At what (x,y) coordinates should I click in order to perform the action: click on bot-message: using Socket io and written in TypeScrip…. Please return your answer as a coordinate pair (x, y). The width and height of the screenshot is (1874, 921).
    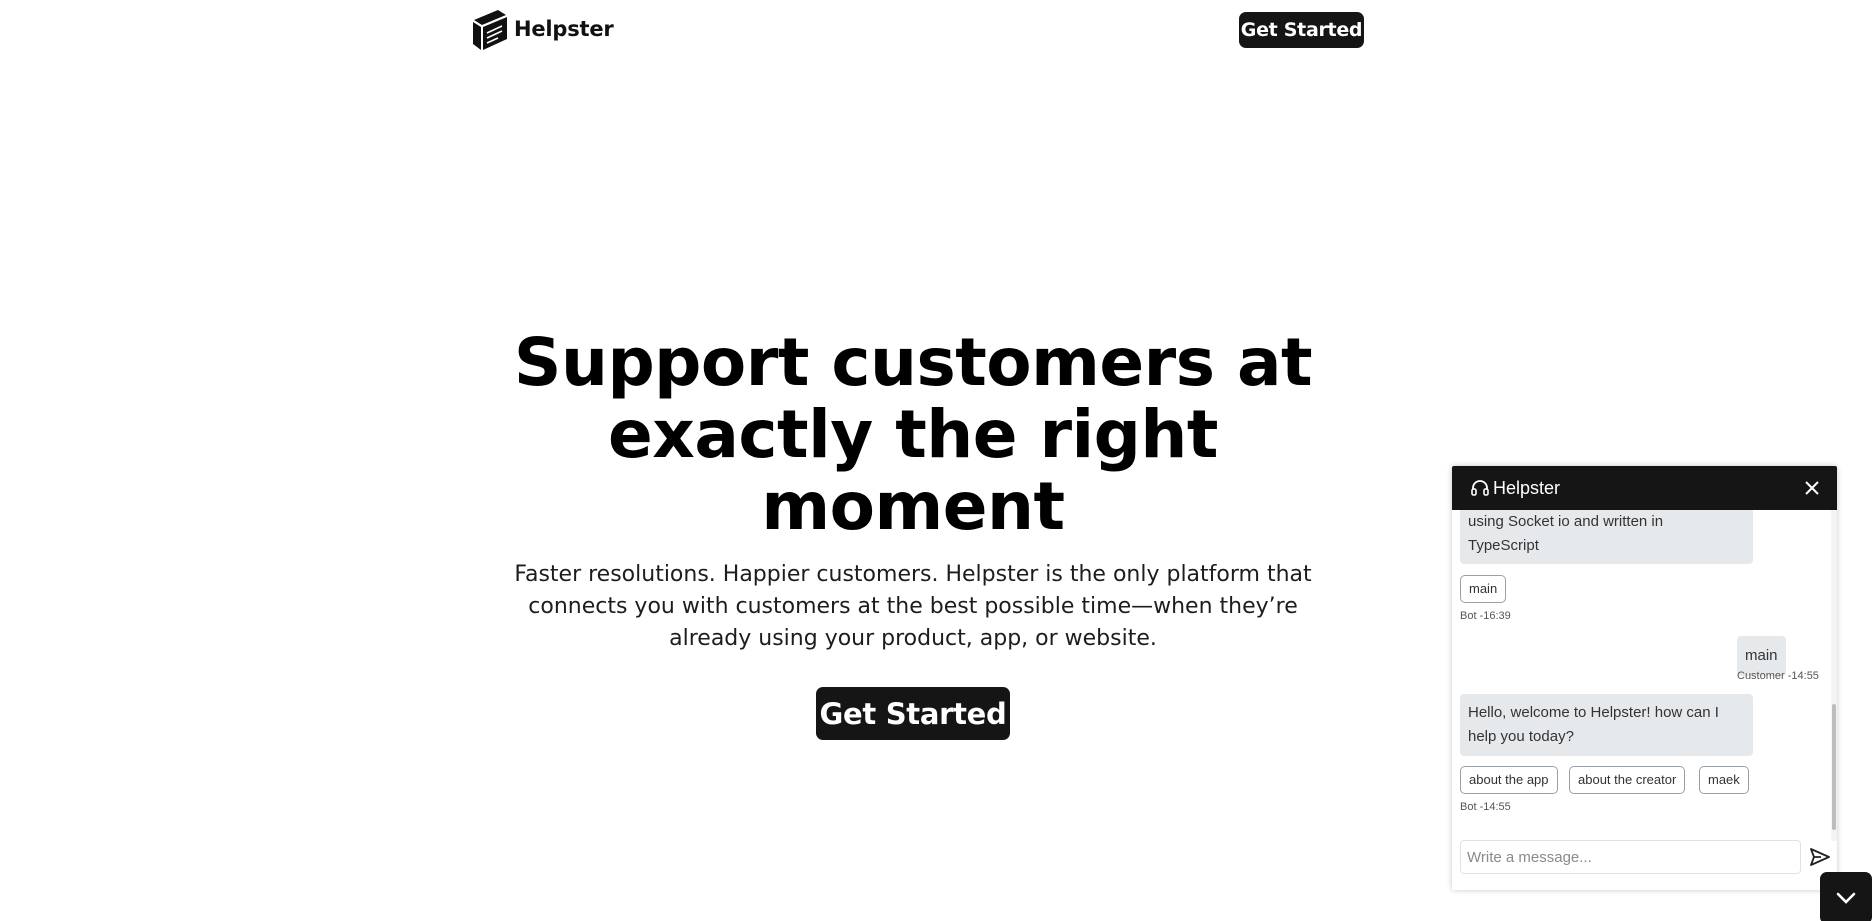
    Looking at the image, I should click on (1606, 537).